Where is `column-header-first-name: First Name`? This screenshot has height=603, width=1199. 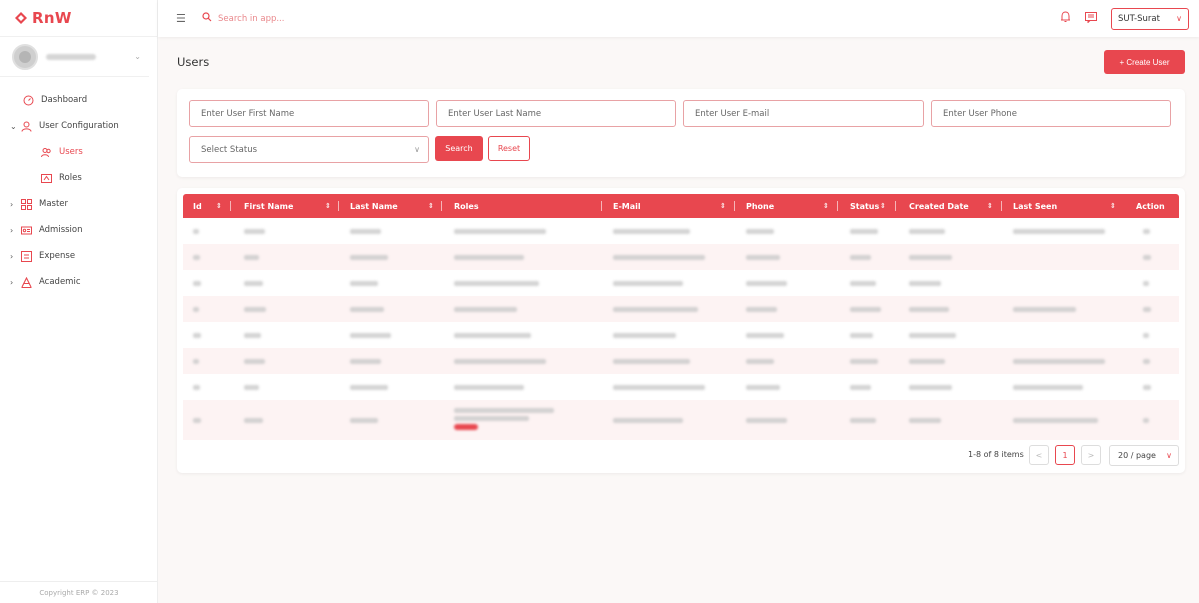
column-header-first-name: First Name is located at coordinates (268, 206).